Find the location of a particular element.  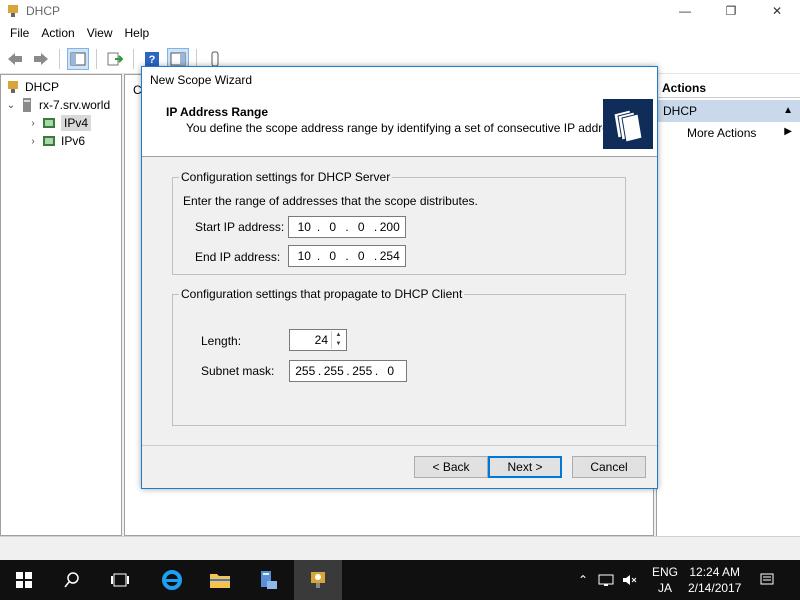

tree-label-dhcp: DHCP is located at coordinates (42, 87).